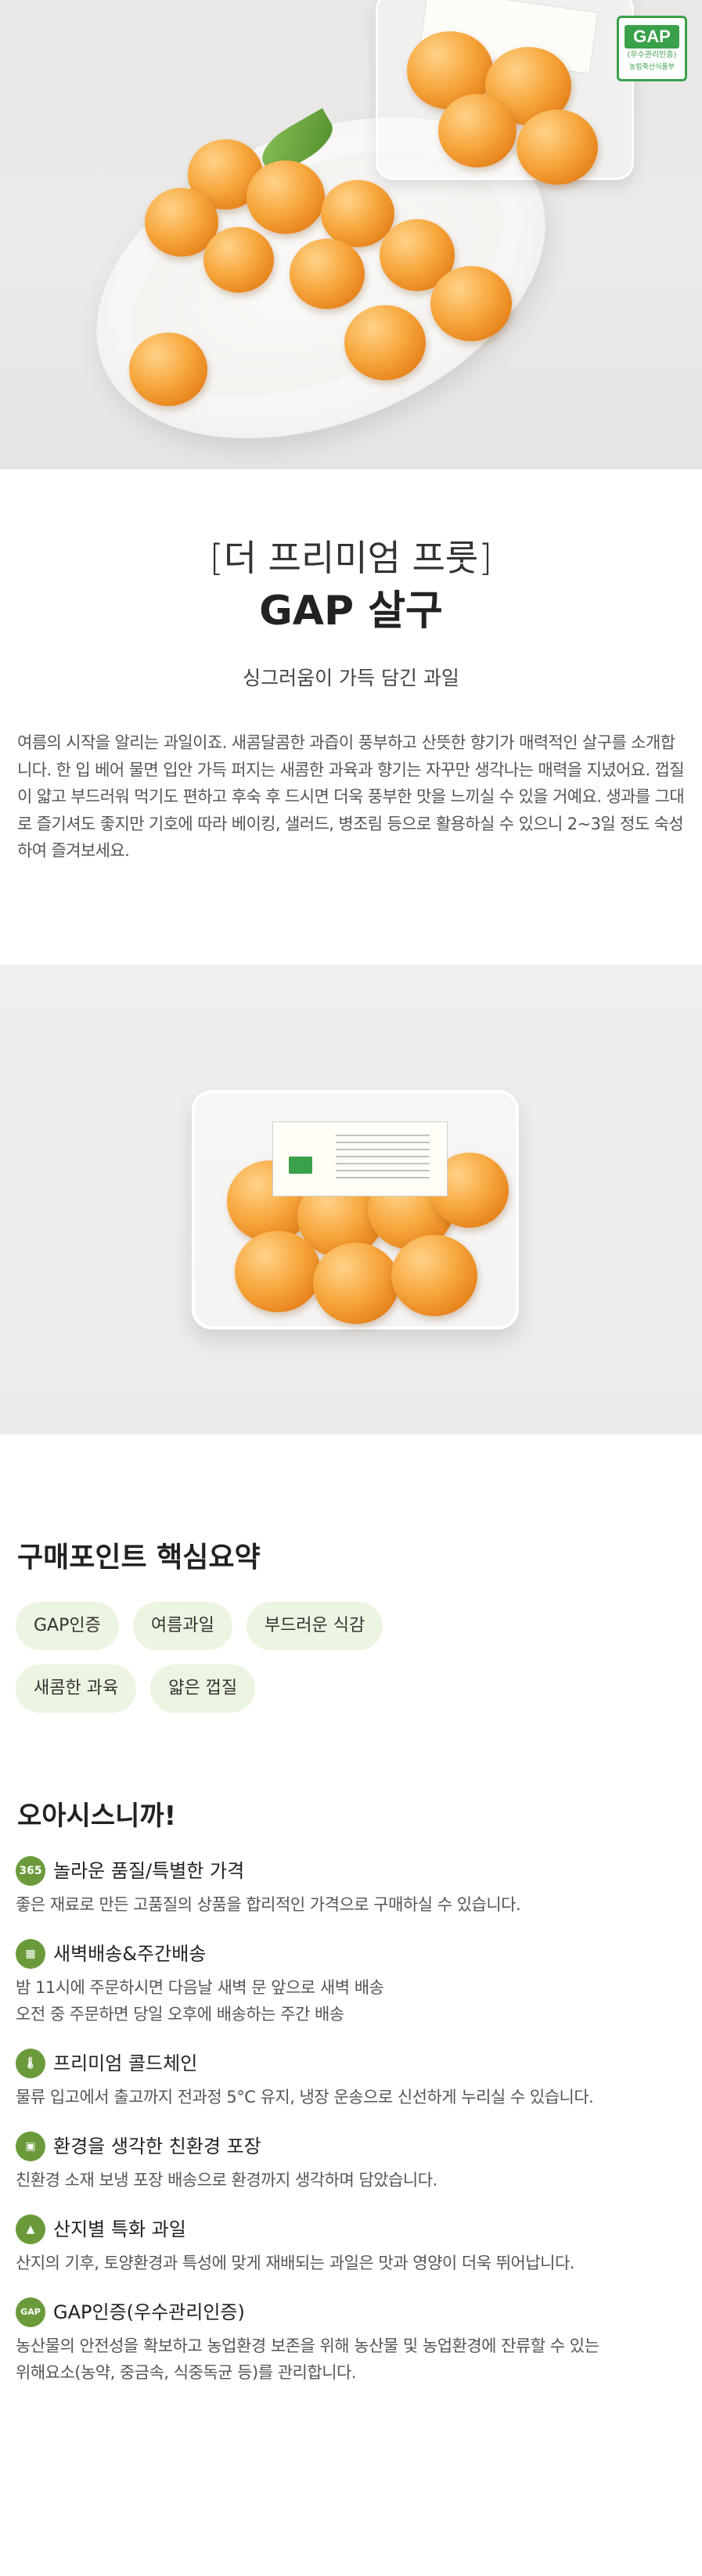 This screenshot has width=702, height=2576. I want to click on product-title-block: [더 프리미엄 프룻] GAP 살구 싱그러움이 가득 담긴 과일, so click(351, 581).